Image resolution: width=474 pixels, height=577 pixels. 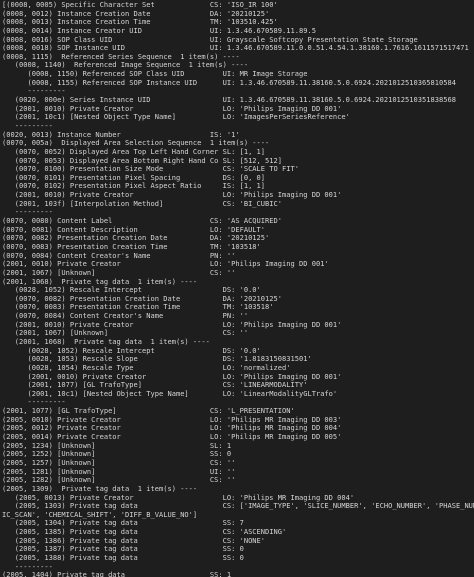 I want to click on output-line: (2005, 1281) [Unknown] UI: '', so click(x=119, y=471).